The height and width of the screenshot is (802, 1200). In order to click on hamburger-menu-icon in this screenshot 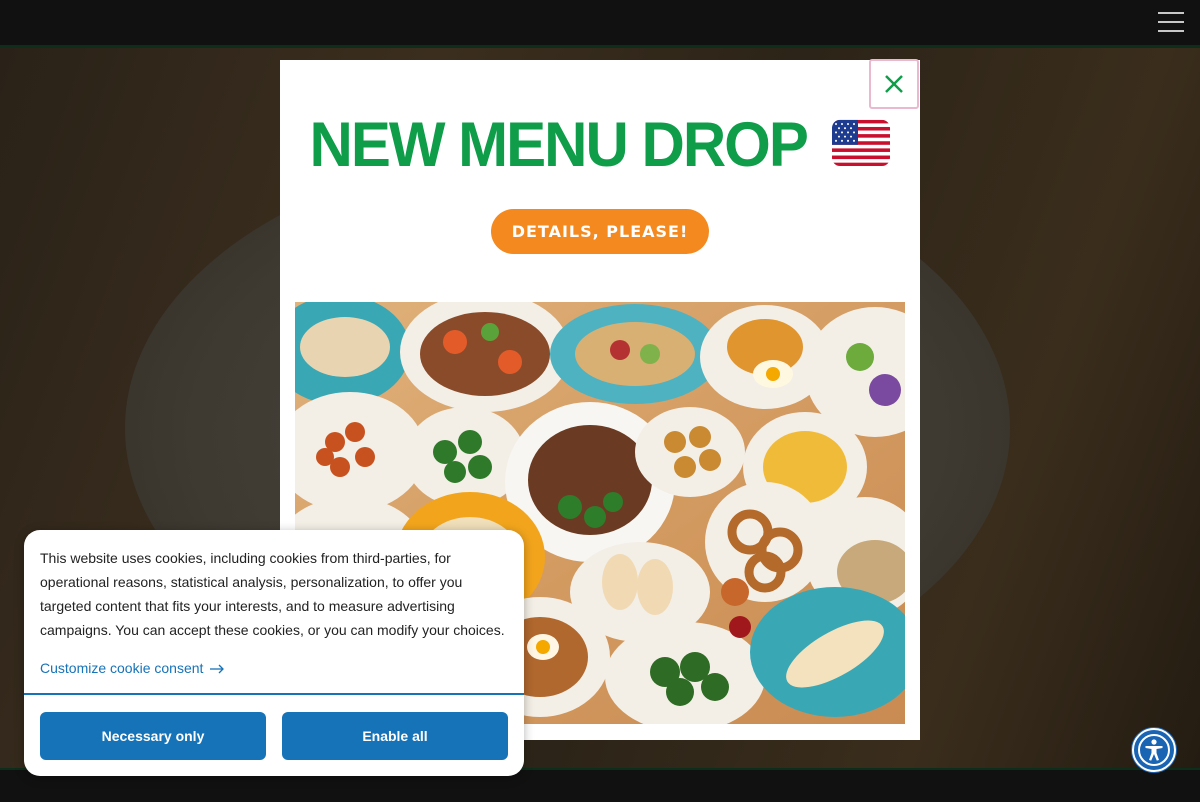, I will do `click(1171, 22)`.